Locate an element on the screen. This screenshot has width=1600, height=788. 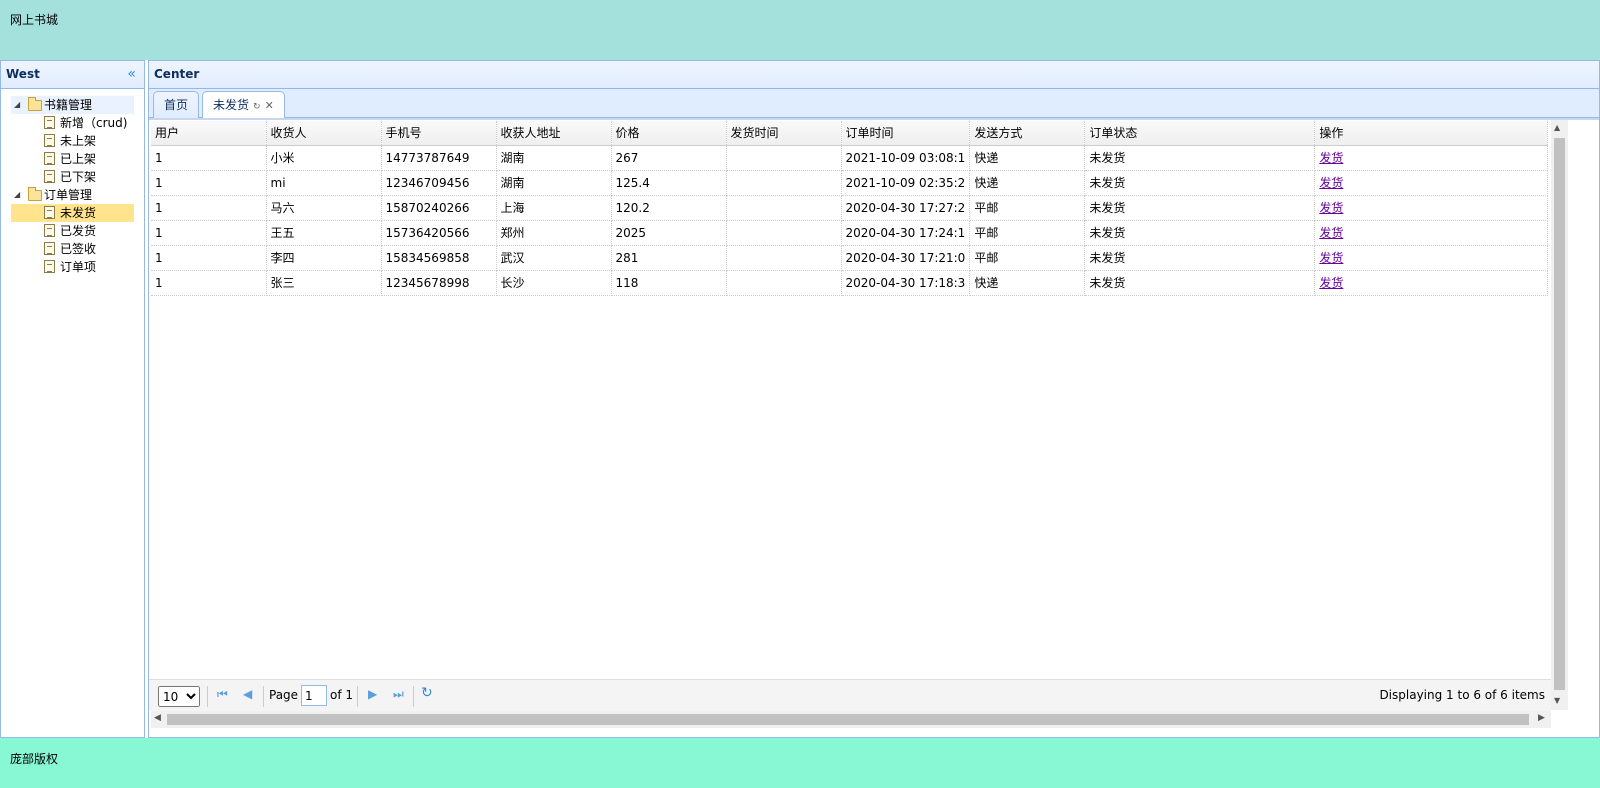
table-cell: 125.4 is located at coordinates (669, 183).